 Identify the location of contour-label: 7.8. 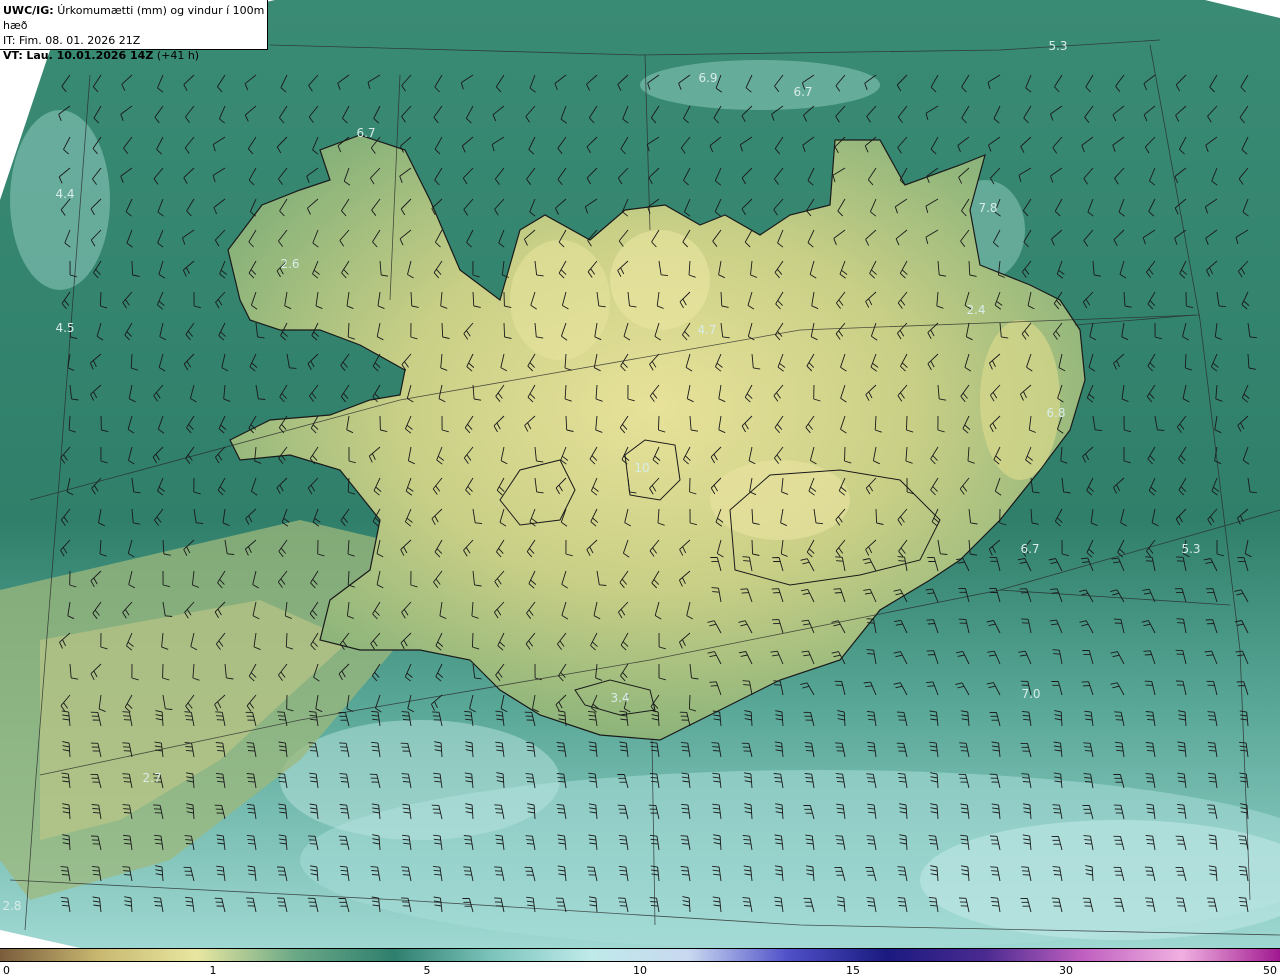
(987, 208).